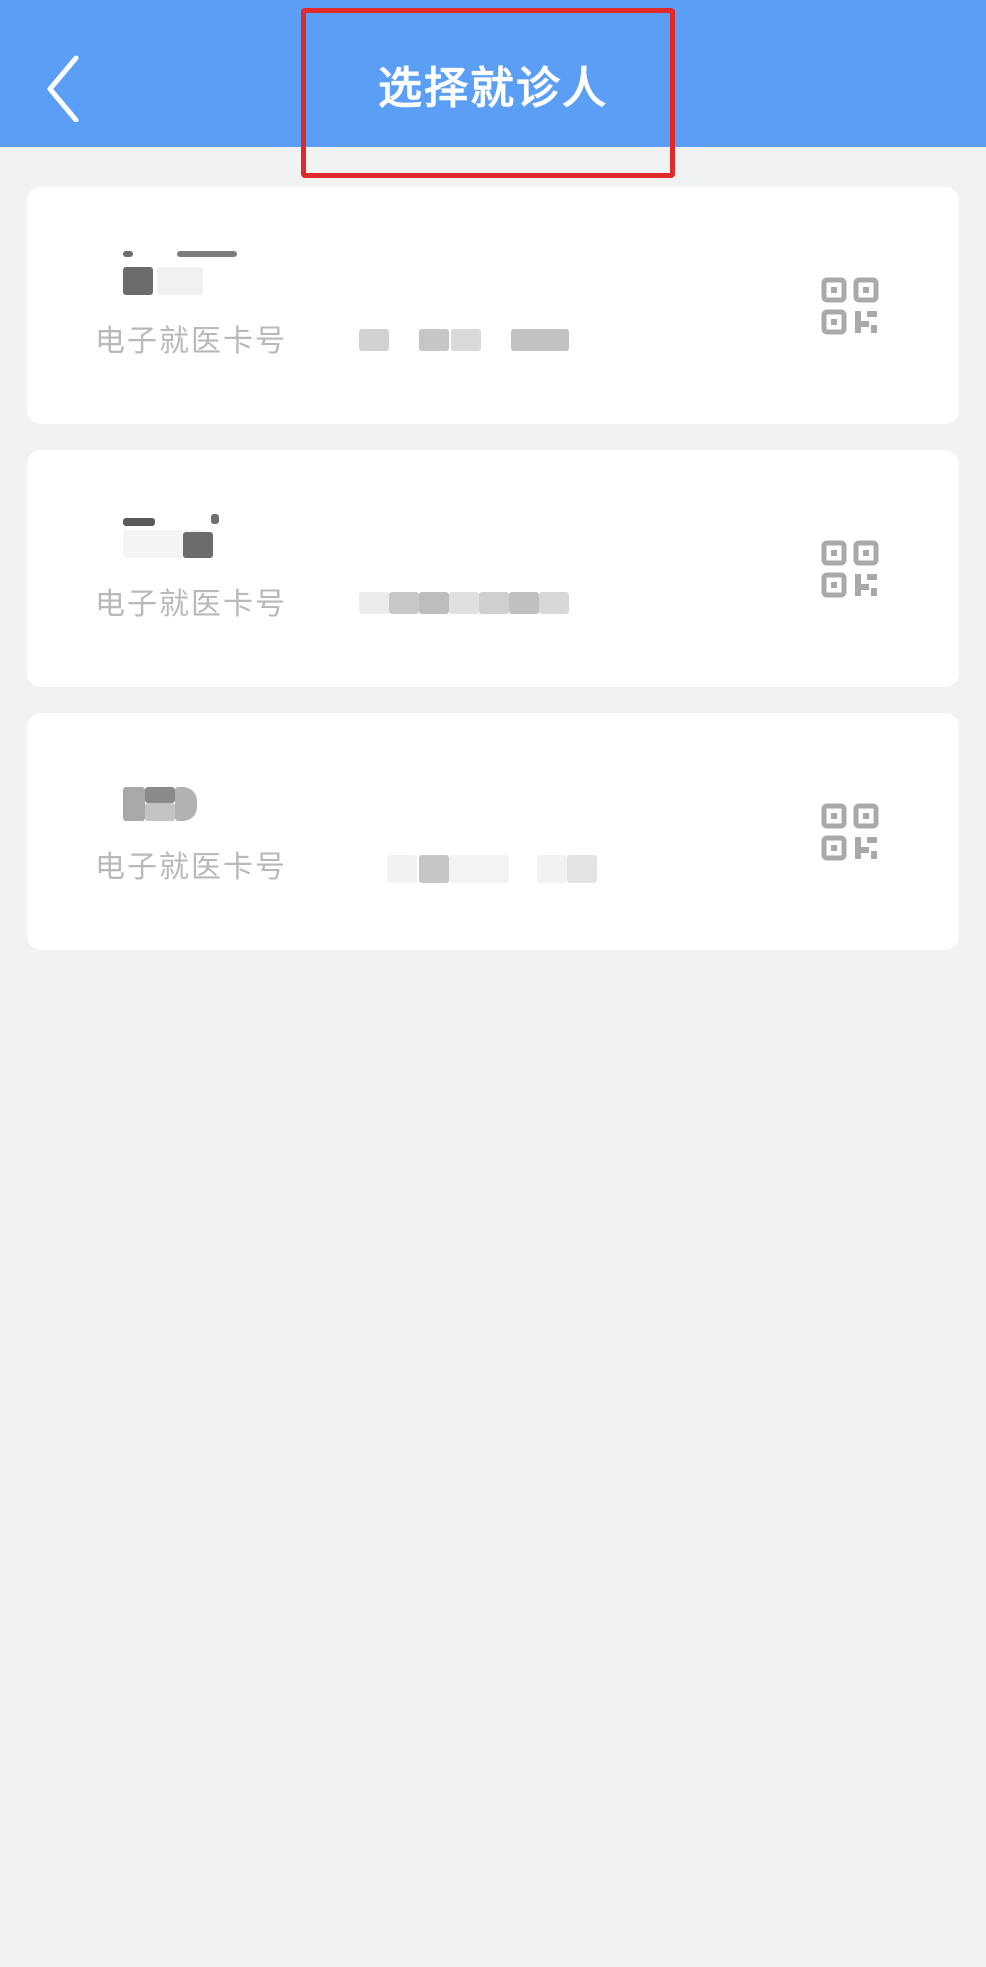  What do you see at coordinates (493, 831) in the screenshot?
I see `patient-card-3: 电子就医卡号` at bounding box center [493, 831].